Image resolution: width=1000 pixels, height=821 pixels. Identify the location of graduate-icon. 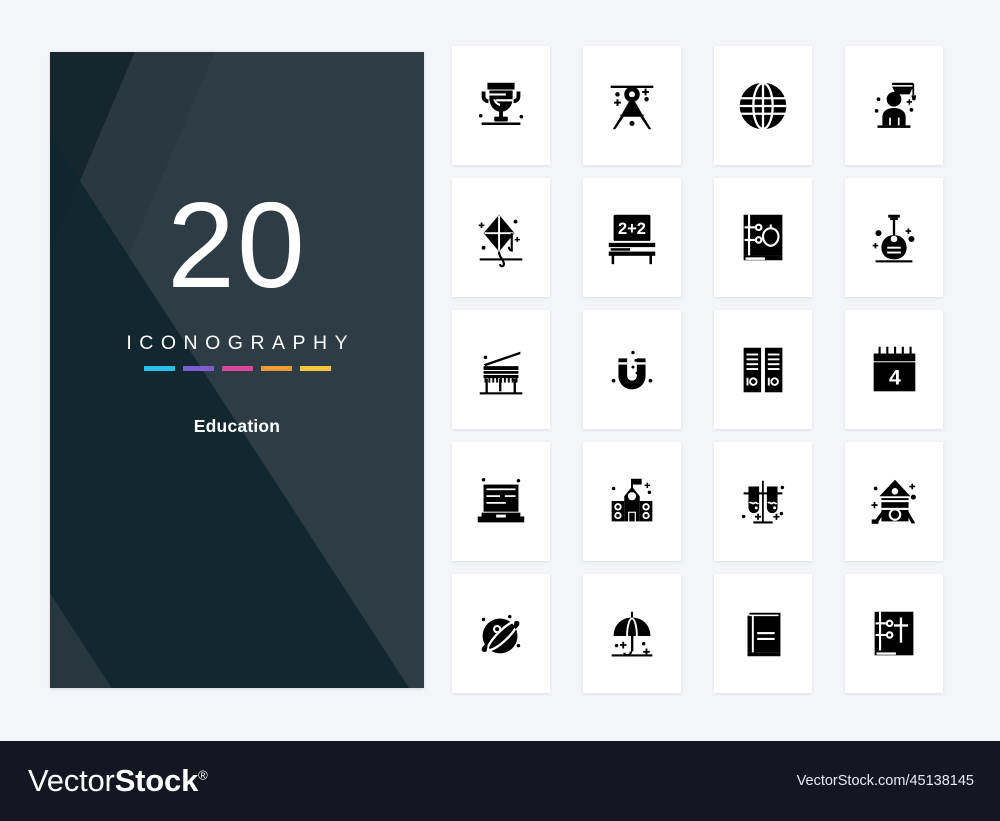
(895, 105).